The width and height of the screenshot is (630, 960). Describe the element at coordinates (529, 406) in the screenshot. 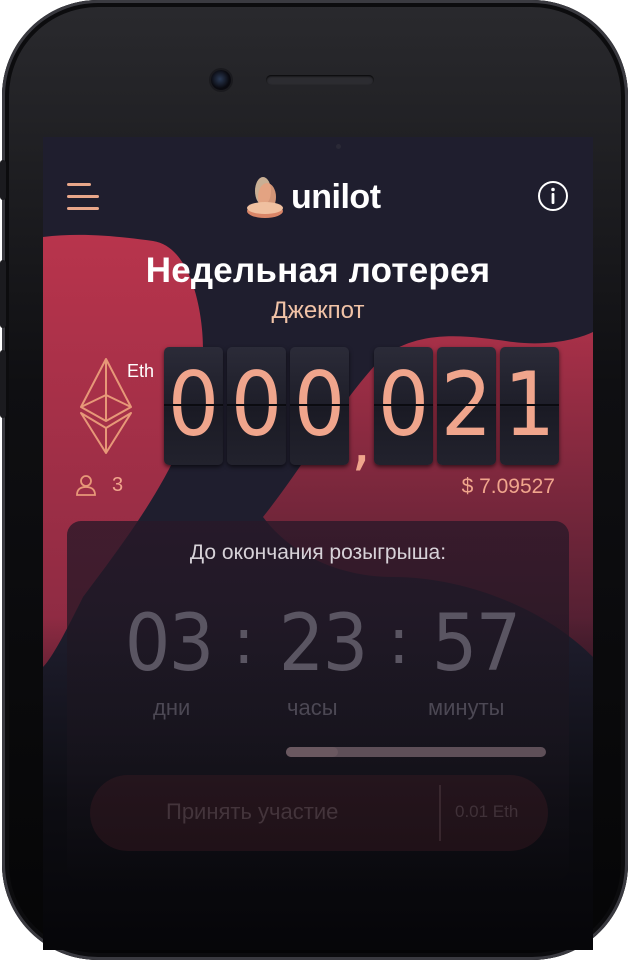

I see `jackpot-digit: 1` at that location.